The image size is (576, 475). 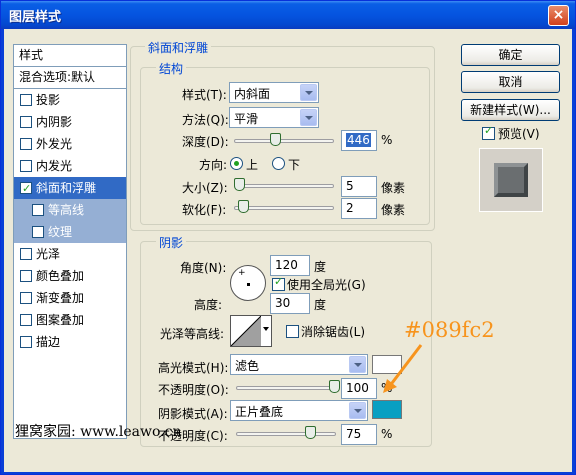 What do you see at coordinates (510, 55) in the screenshot?
I see `ok-button: 确定` at bounding box center [510, 55].